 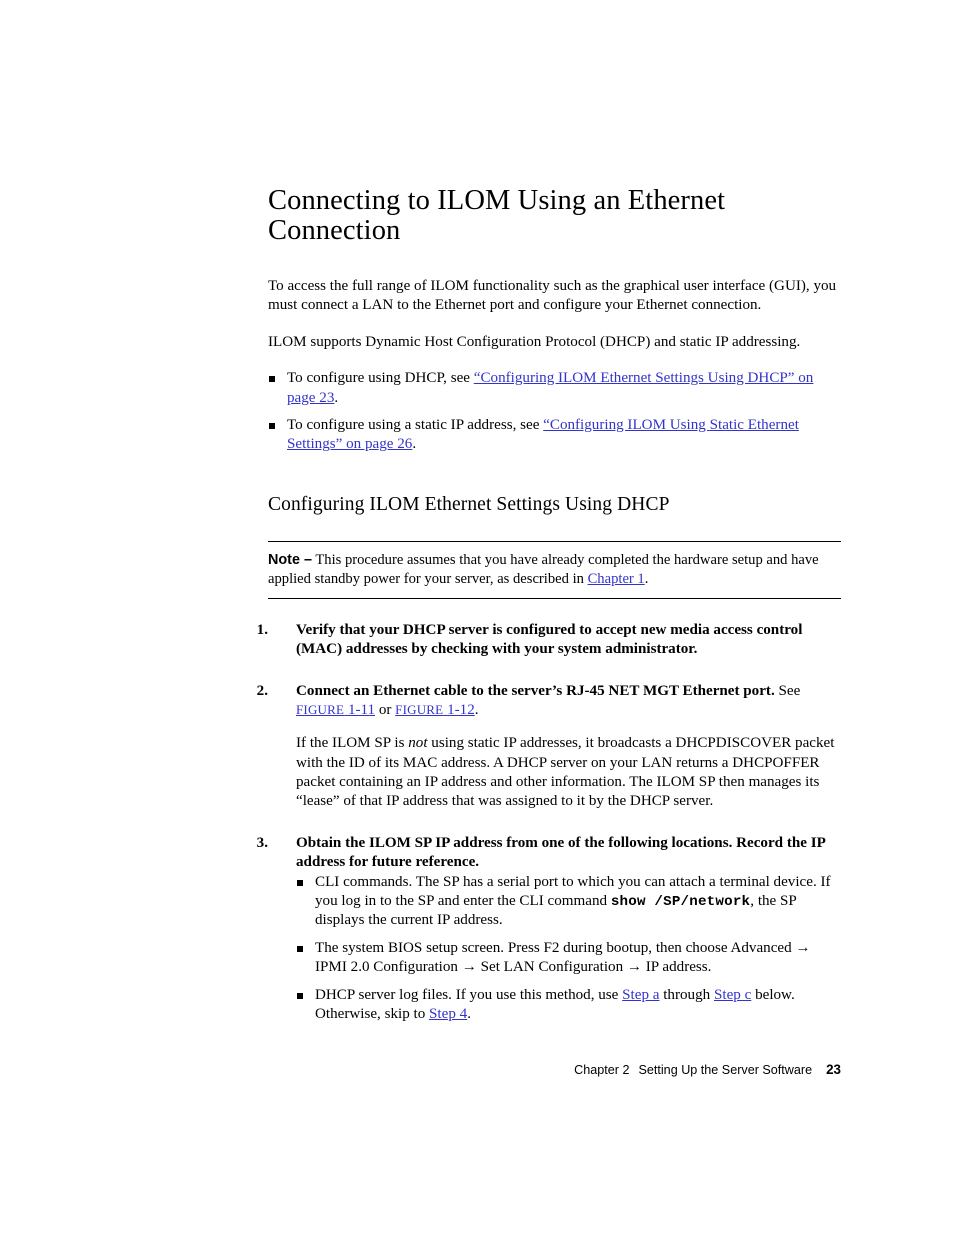 I want to click on figure-link-1-11: FIGURE 1-11, so click(x=335, y=710).